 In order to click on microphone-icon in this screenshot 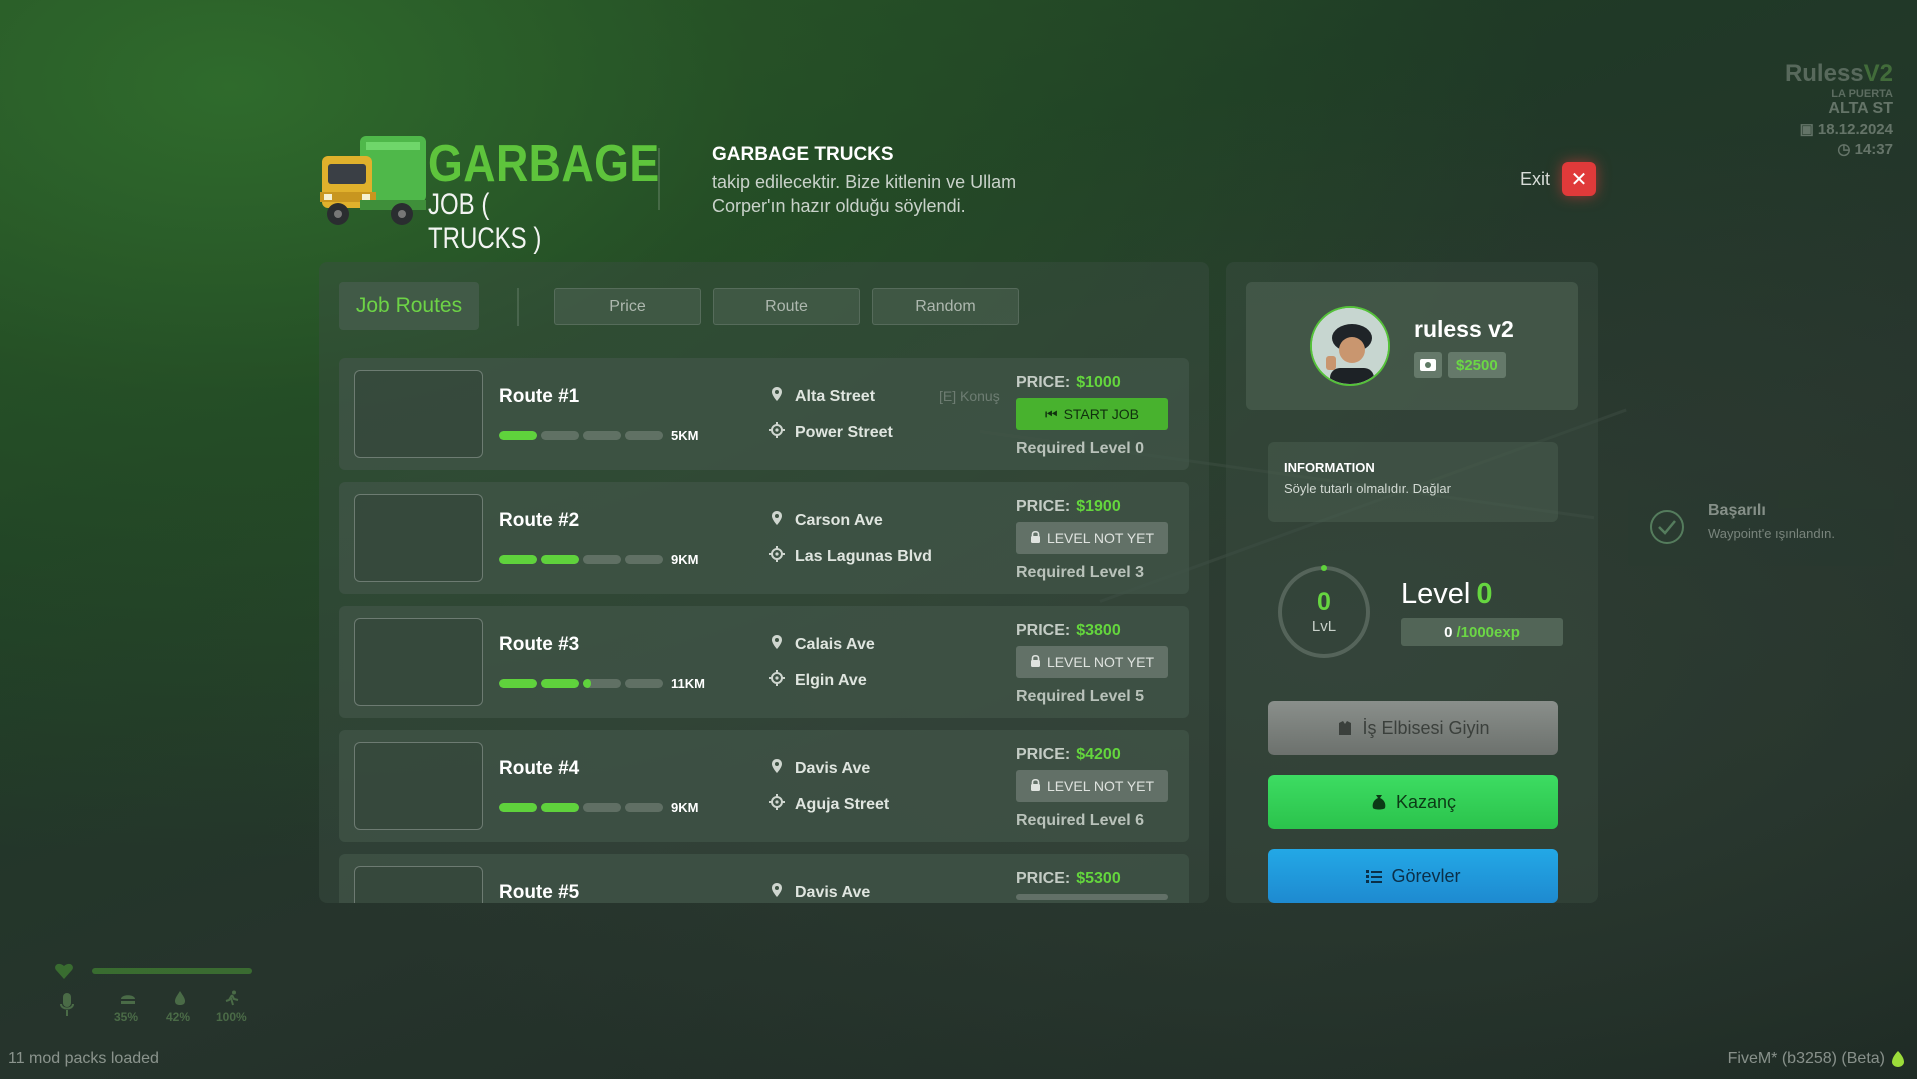, I will do `click(67, 1004)`.